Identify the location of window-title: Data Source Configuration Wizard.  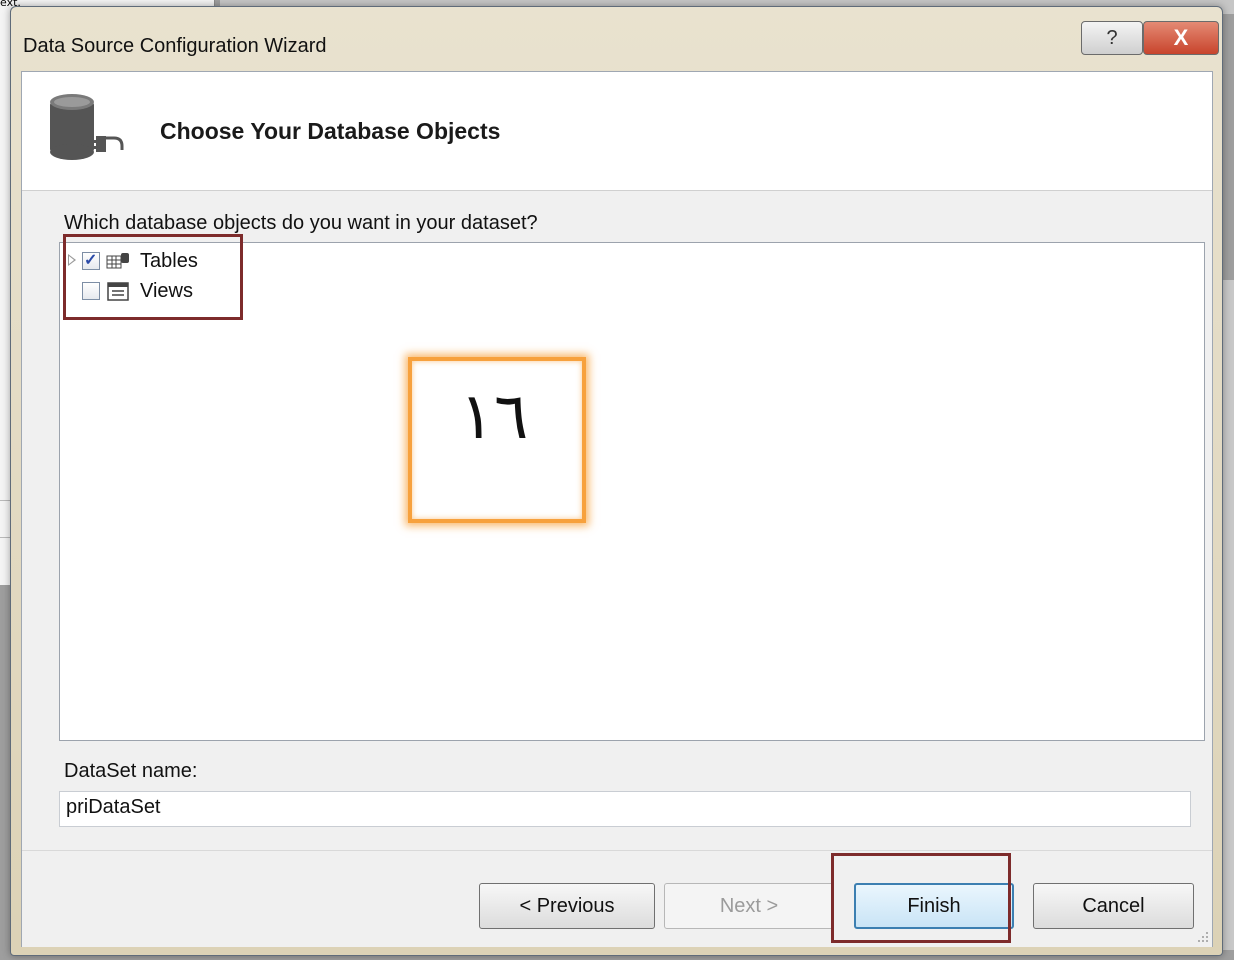
(175, 46).